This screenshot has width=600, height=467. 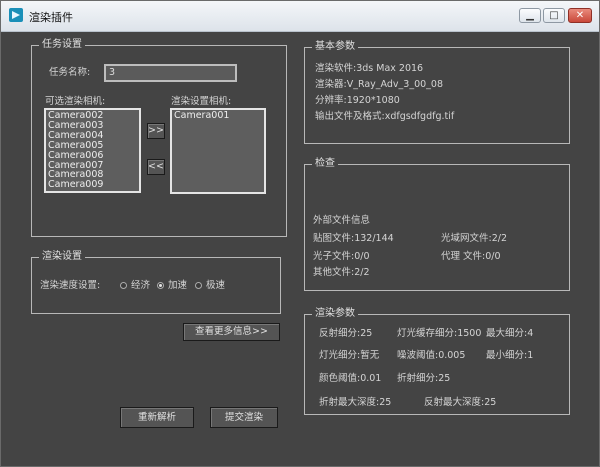 What do you see at coordinates (198, 285) in the screenshot?
I see `radio-extreme` at bounding box center [198, 285].